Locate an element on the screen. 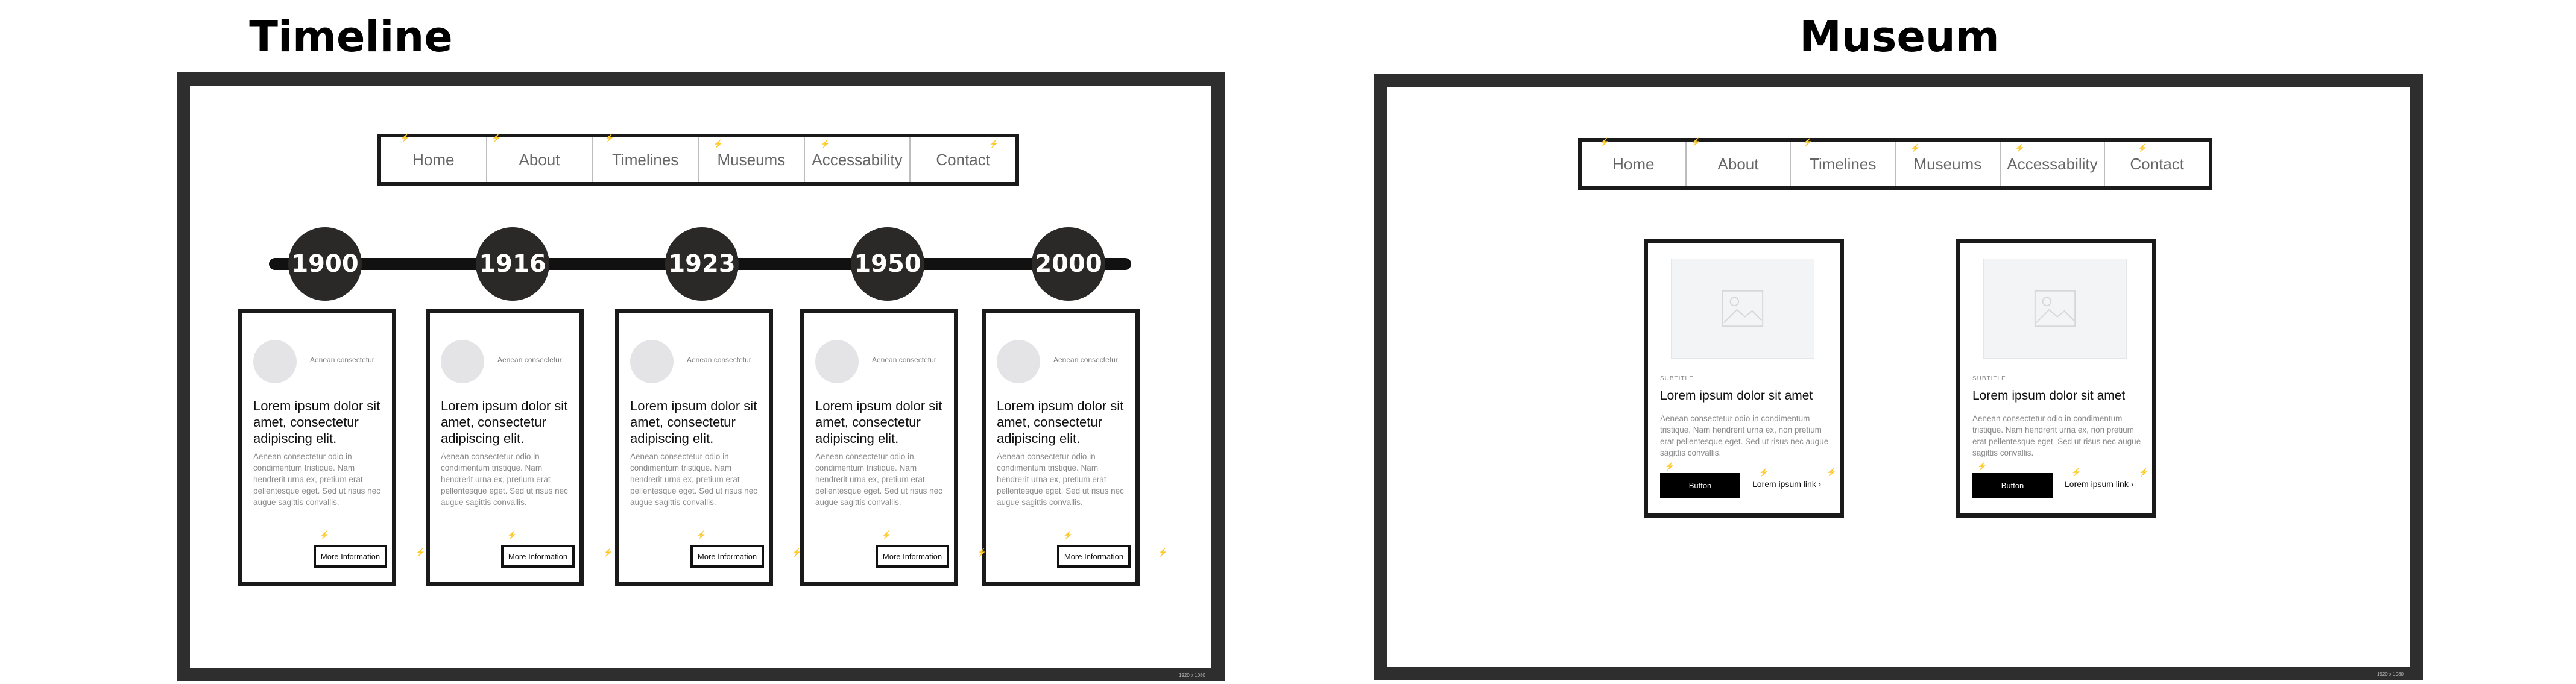  timeline-year-marker: 1923 is located at coordinates (702, 264).